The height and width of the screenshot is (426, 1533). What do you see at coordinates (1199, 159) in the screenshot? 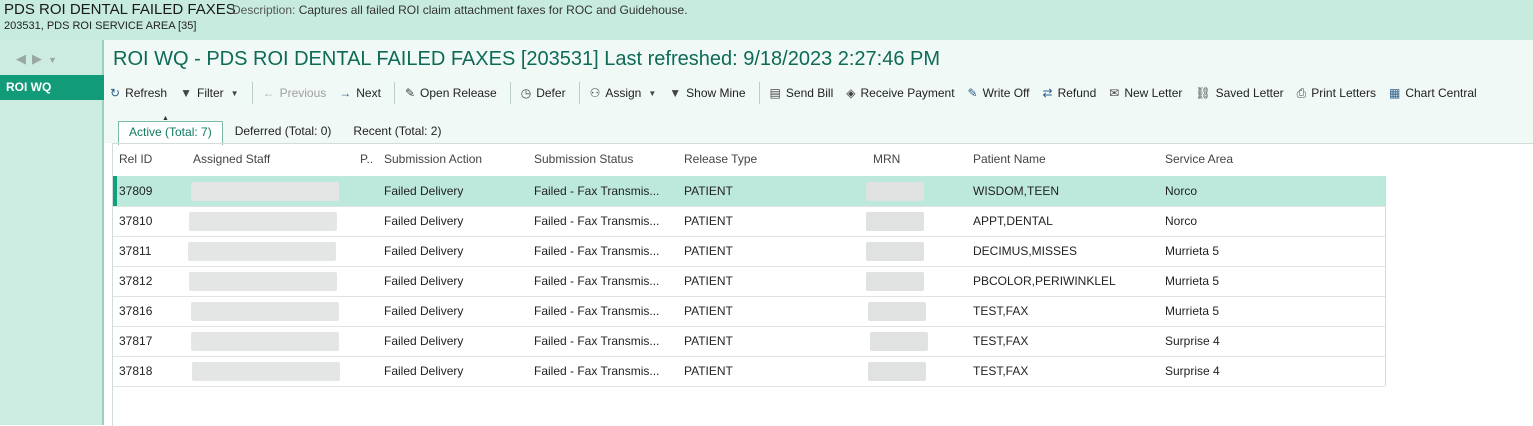
I see `column-header-service-area: Service Area` at bounding box center [1199, 159].